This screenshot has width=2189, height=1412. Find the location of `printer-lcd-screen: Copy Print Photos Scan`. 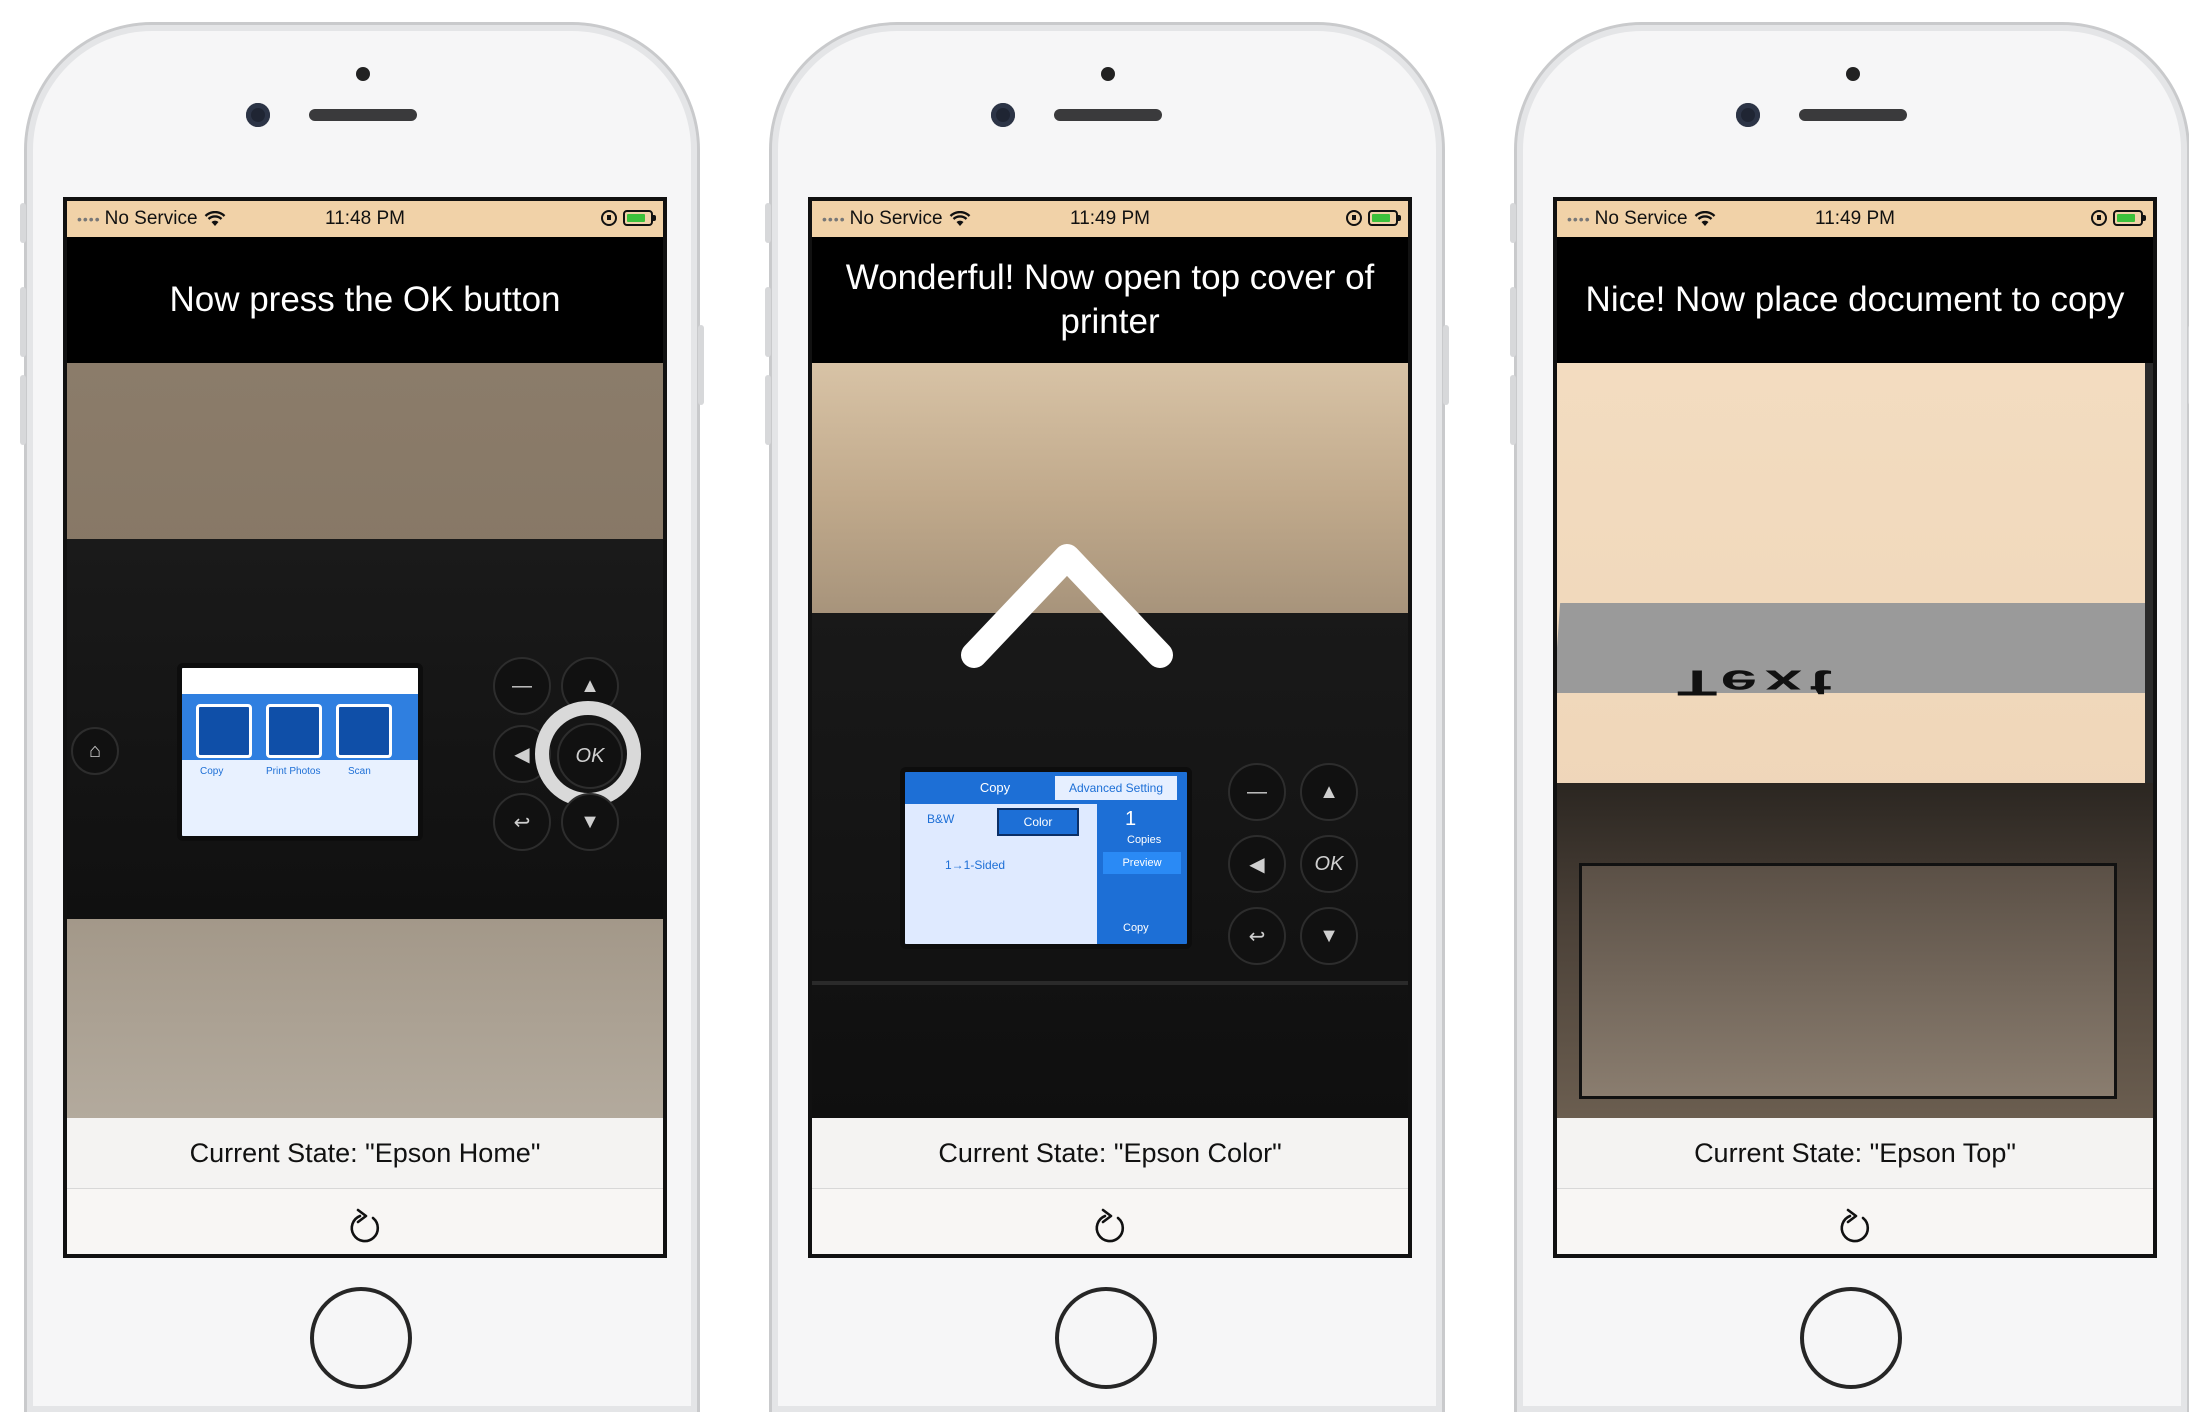

printer-lcd-screen: Copy Print Photos Scan is located at coordinates (300, 752).